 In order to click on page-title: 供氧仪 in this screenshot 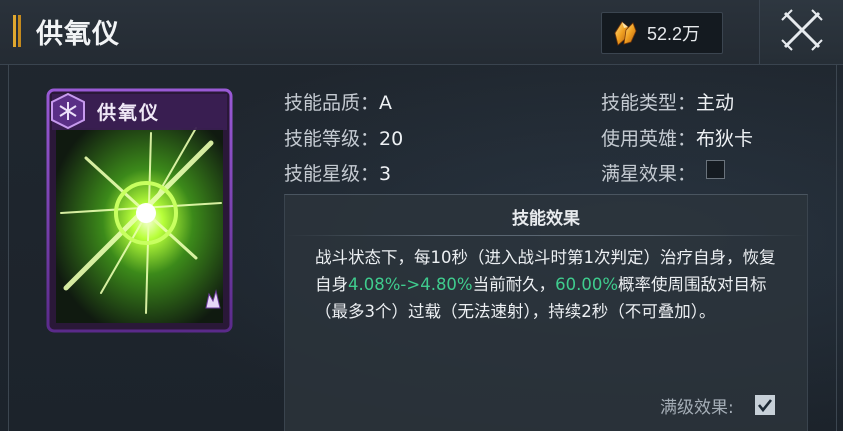, I will do `click(78, 34)`.